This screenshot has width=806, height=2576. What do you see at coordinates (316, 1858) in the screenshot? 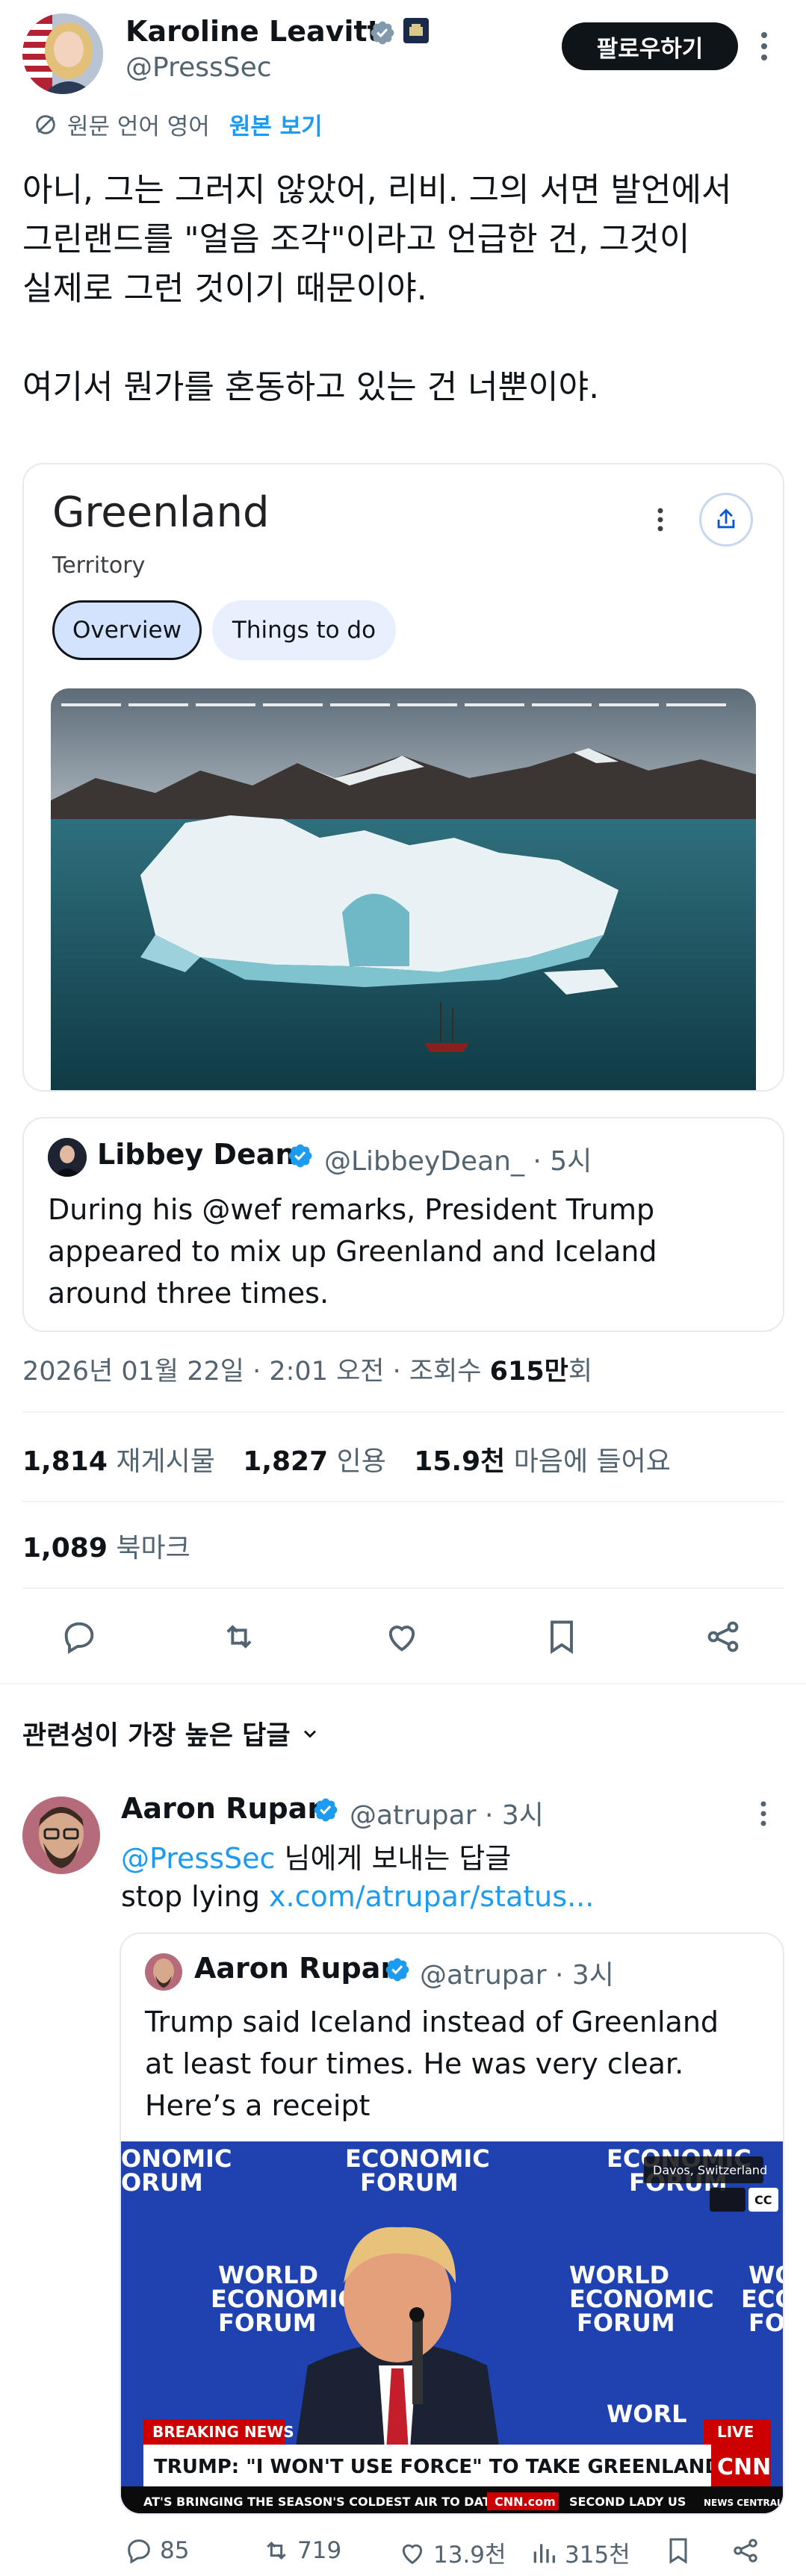
I see `replying-to: @PressSec 님에게 보내는 답글` at bounding box center [316, 1858].